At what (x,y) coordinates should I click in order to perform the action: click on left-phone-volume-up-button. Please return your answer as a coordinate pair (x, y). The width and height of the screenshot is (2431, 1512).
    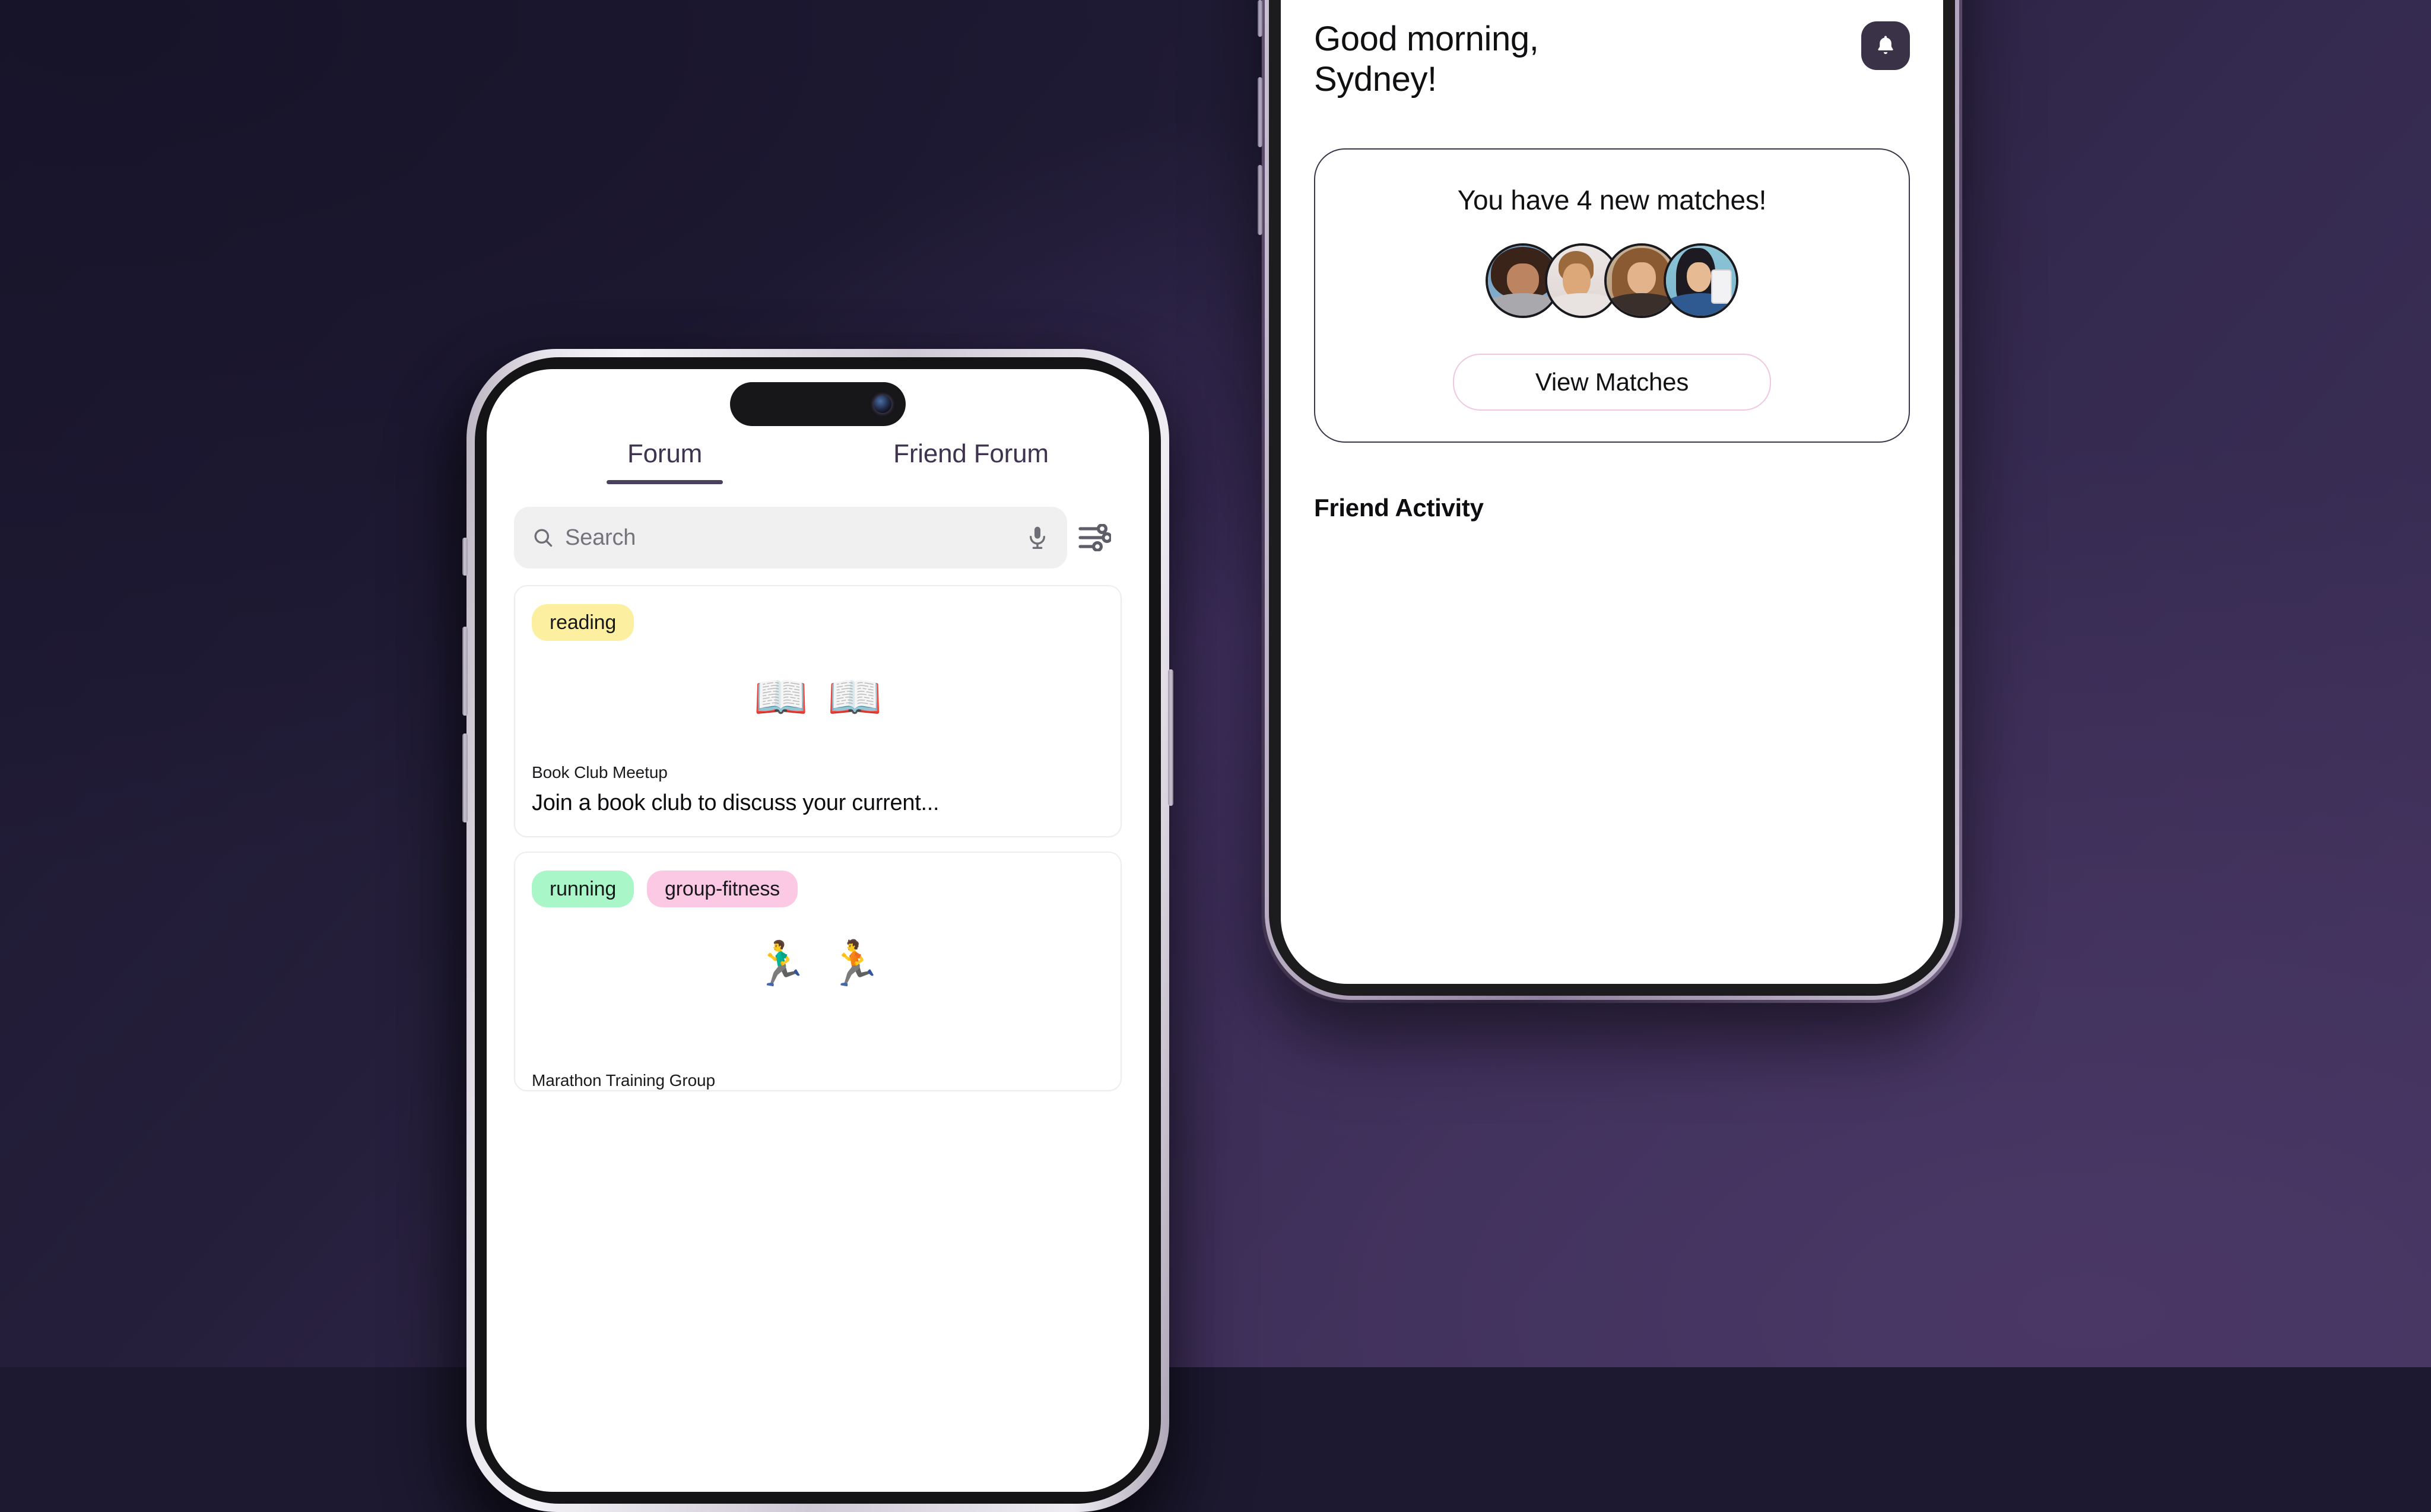
    Looking at the image, I should click on (465, 671).